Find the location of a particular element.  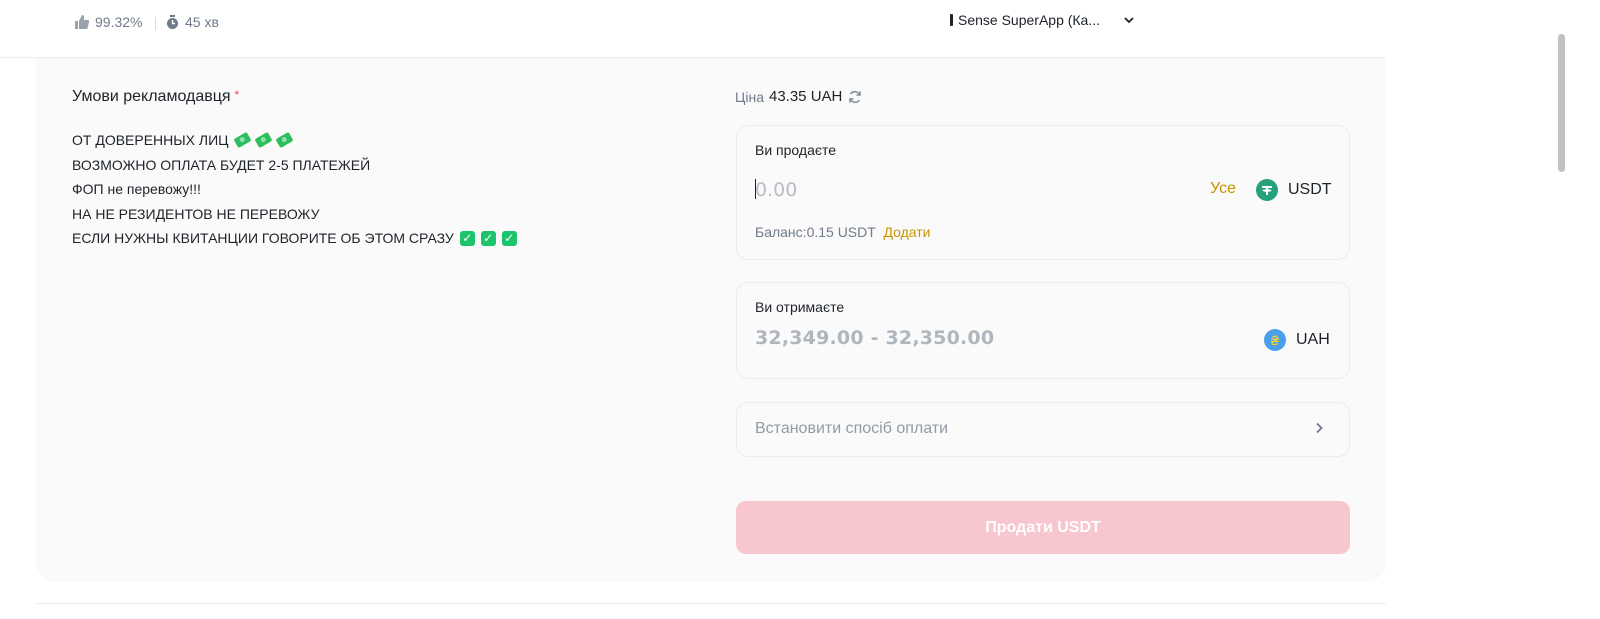

thumbs-up-icon is located at coordinates (82, 22).